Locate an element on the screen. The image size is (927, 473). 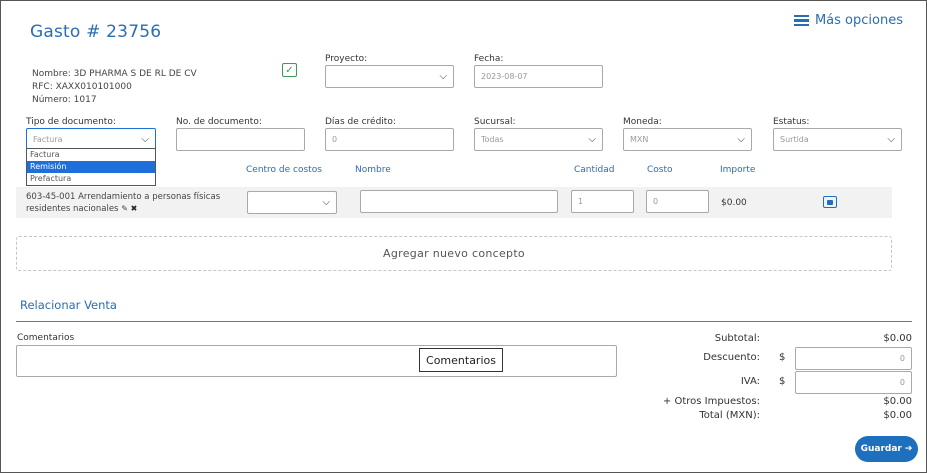
otros-impuestos-value: $0.00 is located at coordinates (897, 401).